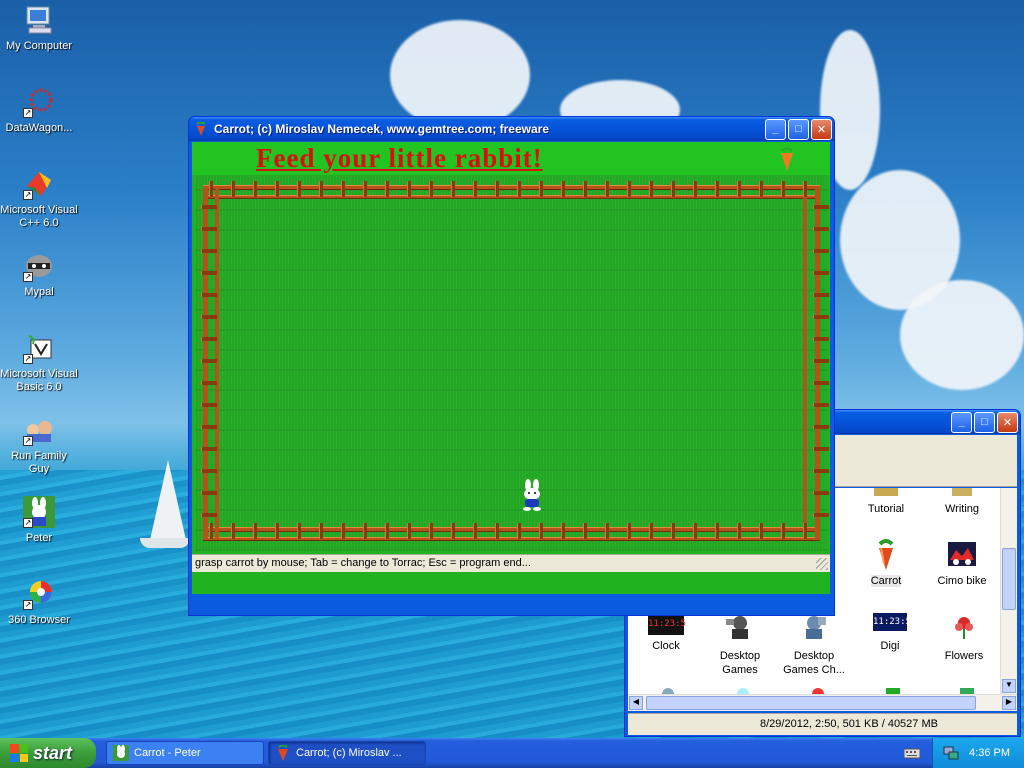 This screenshot has height=768, width=1024. Describe the element at coordinates (511, 539) in the screenshot. I see `fence-bottom-rail` at that location.